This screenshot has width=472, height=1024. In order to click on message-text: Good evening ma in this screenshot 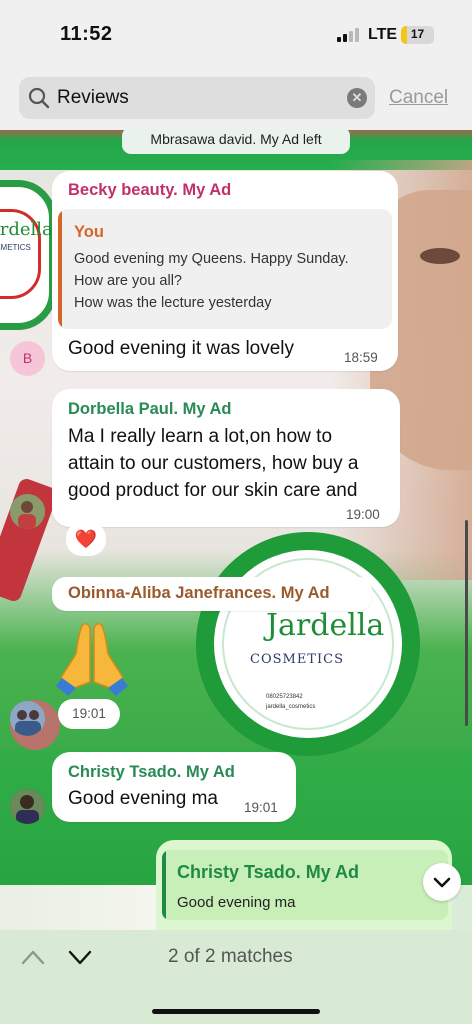, I will do `click(143, 798)`.